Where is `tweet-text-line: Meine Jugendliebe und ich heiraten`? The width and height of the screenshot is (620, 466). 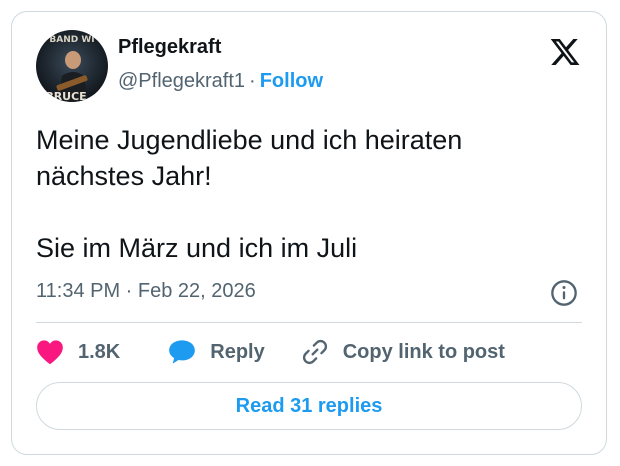
tweet-text-line: Meine Jugendliebe und ich heiraten is located at coordinates (249, 140).